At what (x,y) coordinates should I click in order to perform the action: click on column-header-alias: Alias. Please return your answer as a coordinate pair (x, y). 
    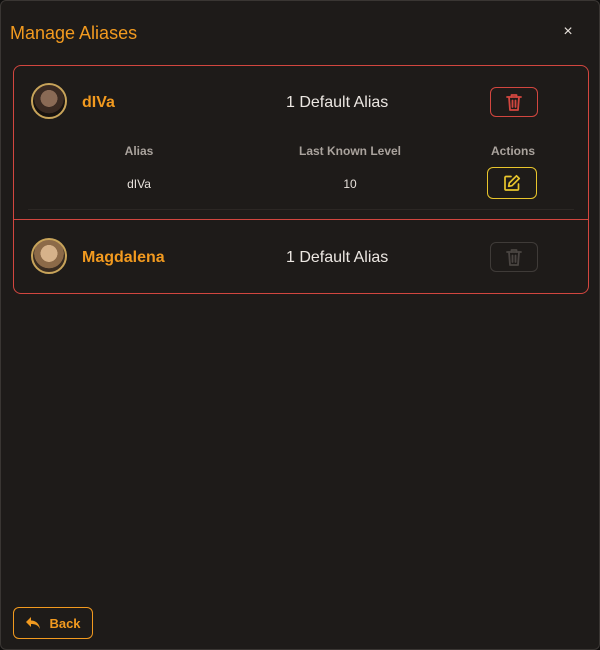
    Looking at the image, I should click on (139, 151).